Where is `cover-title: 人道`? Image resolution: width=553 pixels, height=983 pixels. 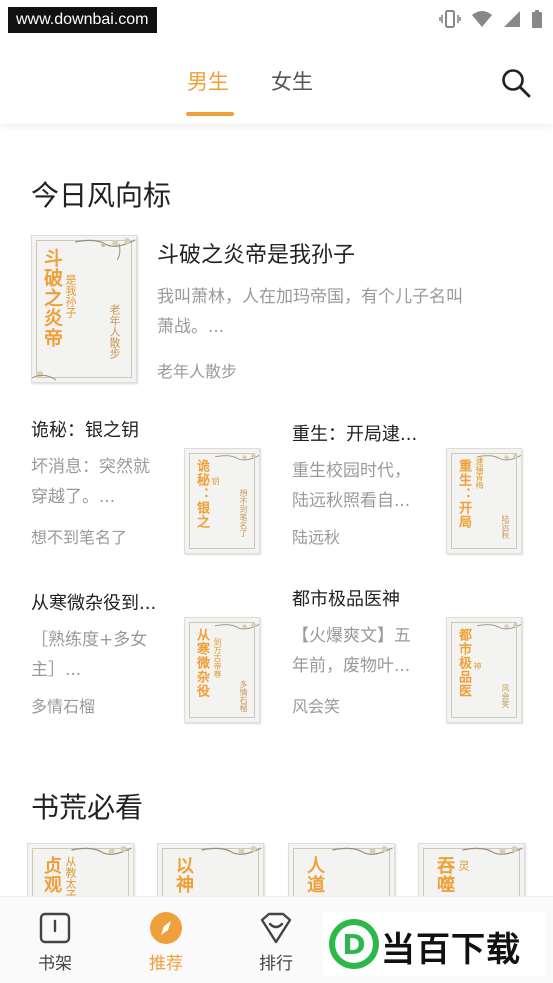
cover-title: 人道 is located at coordinates (314, 875).